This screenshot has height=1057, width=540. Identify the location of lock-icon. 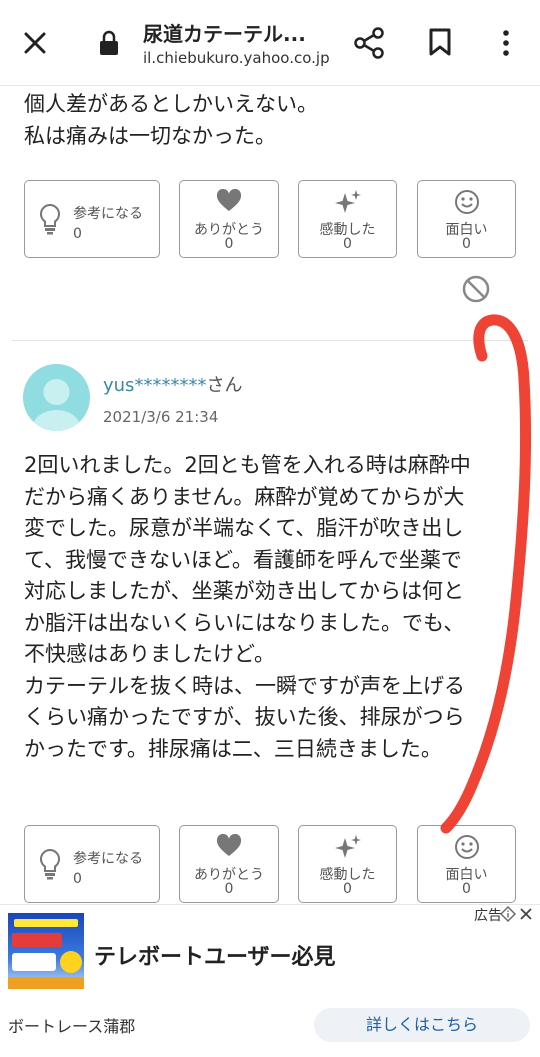
(109, 42).